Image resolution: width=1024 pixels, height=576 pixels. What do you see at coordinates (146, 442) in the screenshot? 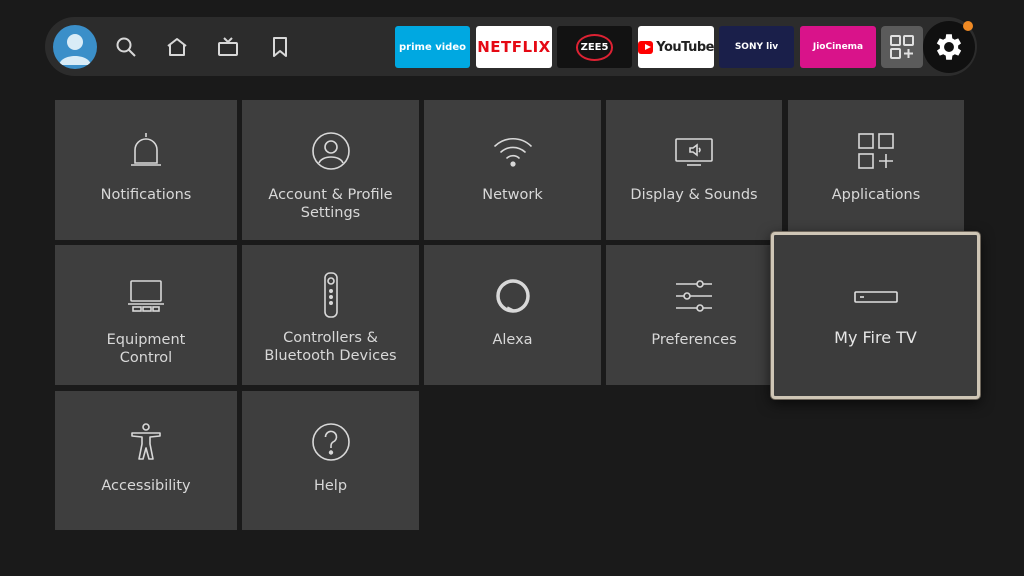
I see `accessibility-icon` at bounding box center [146, 442].